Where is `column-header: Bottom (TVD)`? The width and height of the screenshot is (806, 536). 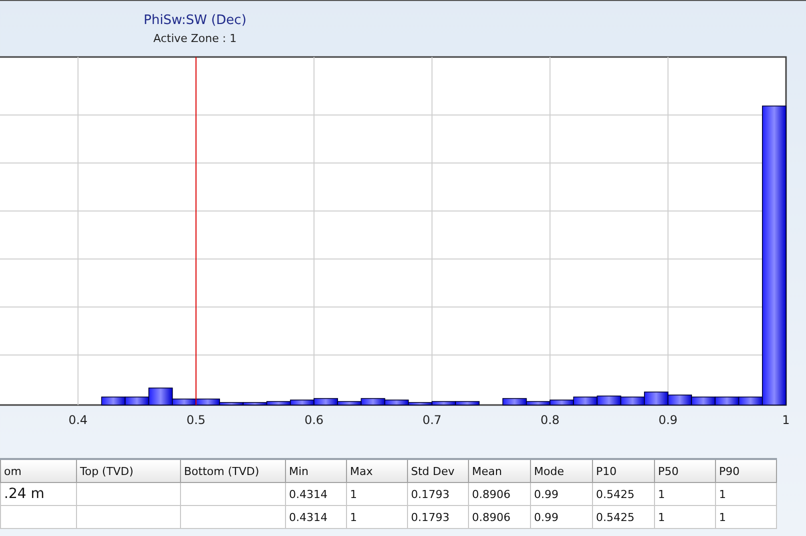
column-header: Bottom (TVD) is located at coordinates (233, 470).